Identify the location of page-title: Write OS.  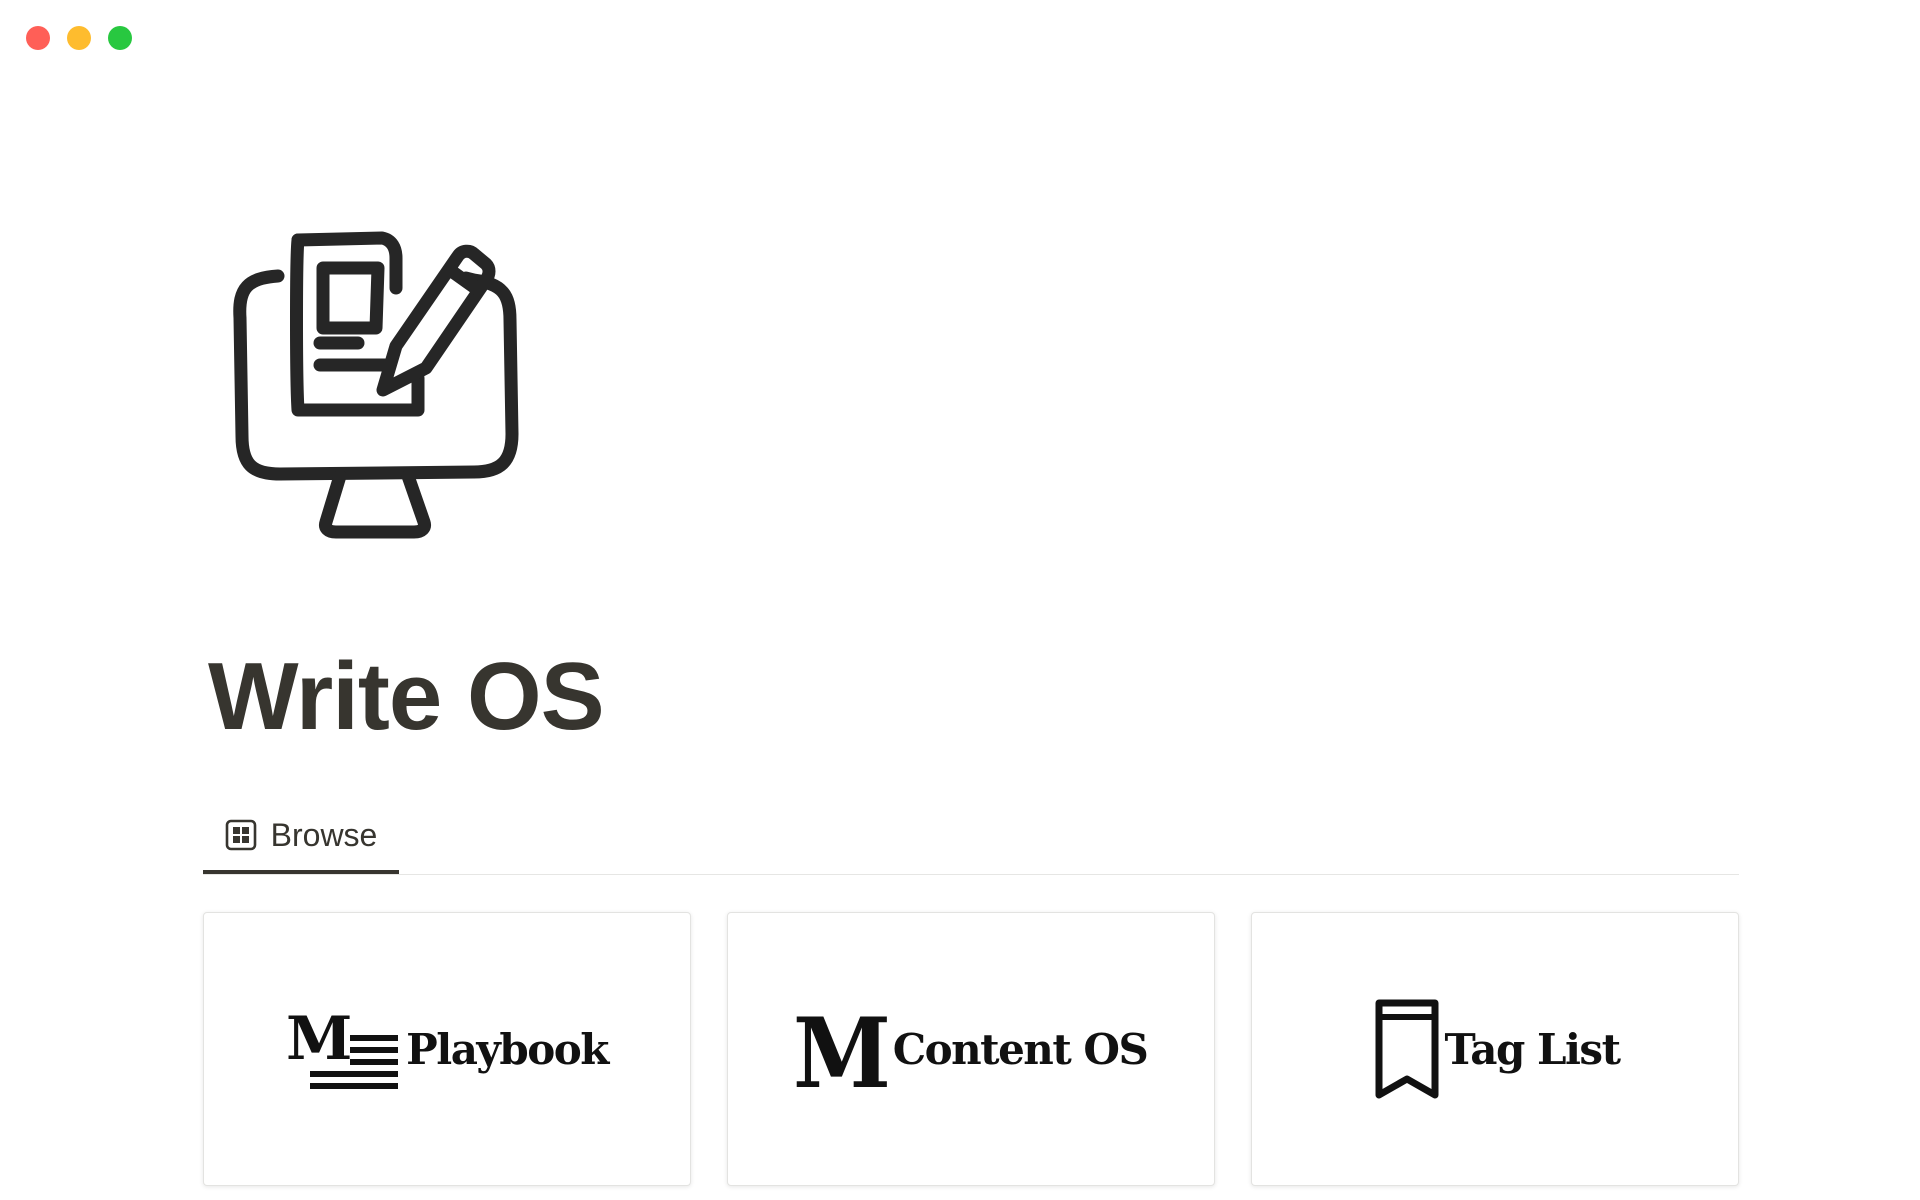
(406, 696).